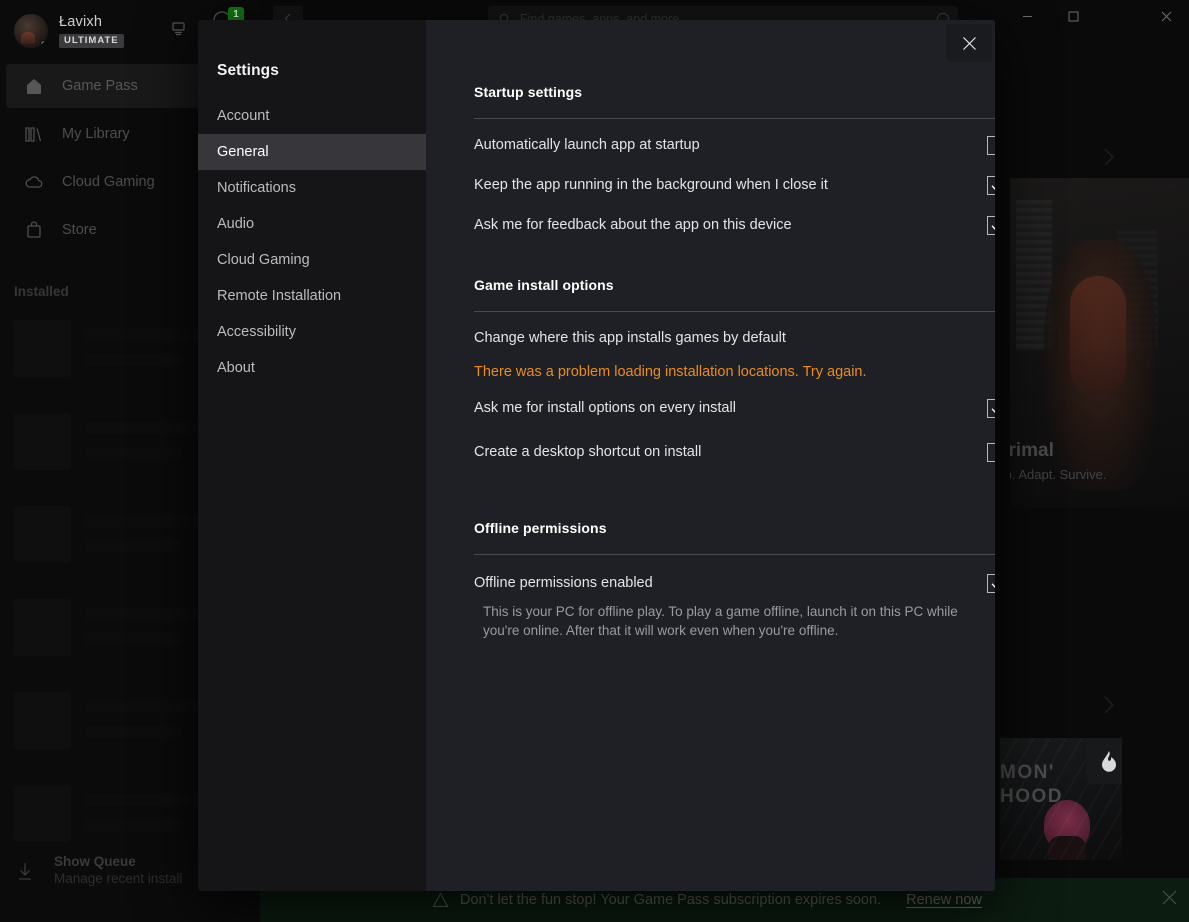 This screenshot has height=922, width=1189. What do you see at coordinates (587, 145) in the screenshot?
I see `setting-label: Automatically launch app at startup` at bounding box center [587, 145].